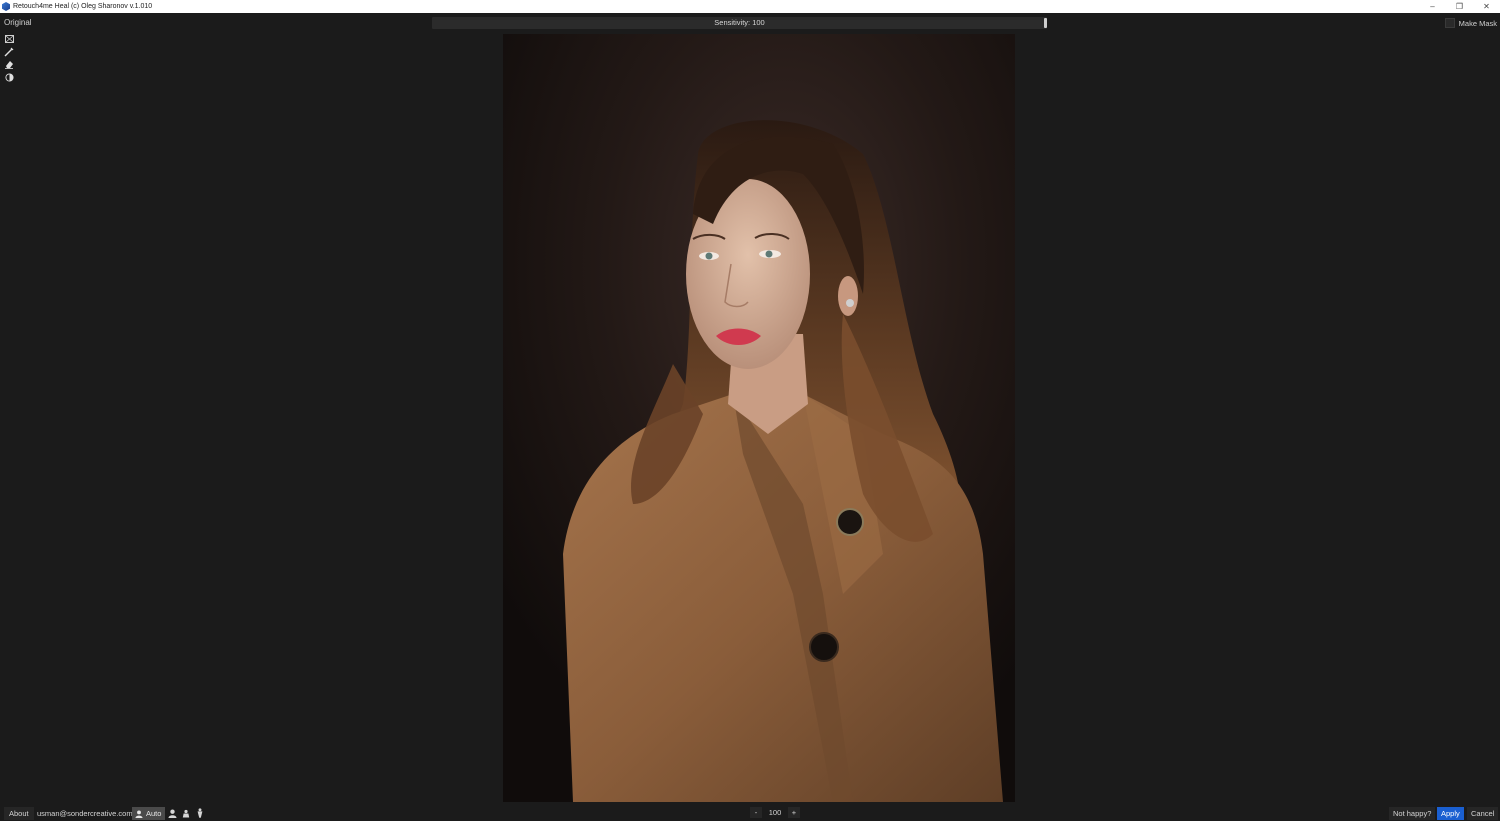  I want to click on about-button: About, so click(19, 813).